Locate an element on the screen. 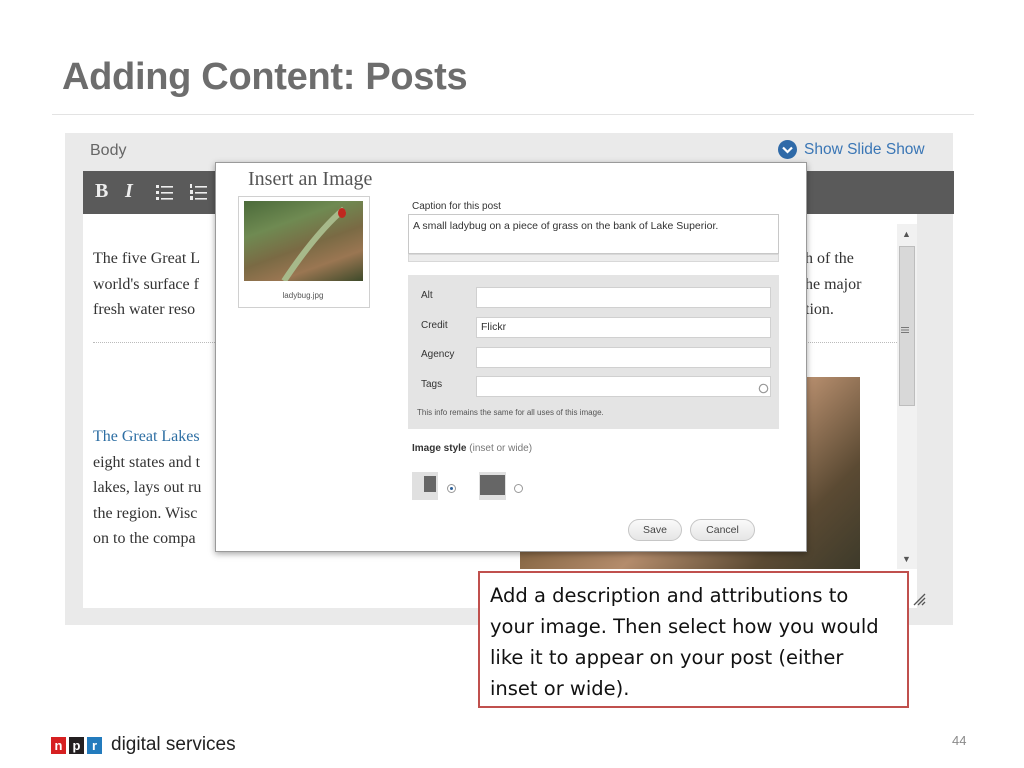 The image size is (1024, 768). text-line: h of the is located at coordinates (829, 258).